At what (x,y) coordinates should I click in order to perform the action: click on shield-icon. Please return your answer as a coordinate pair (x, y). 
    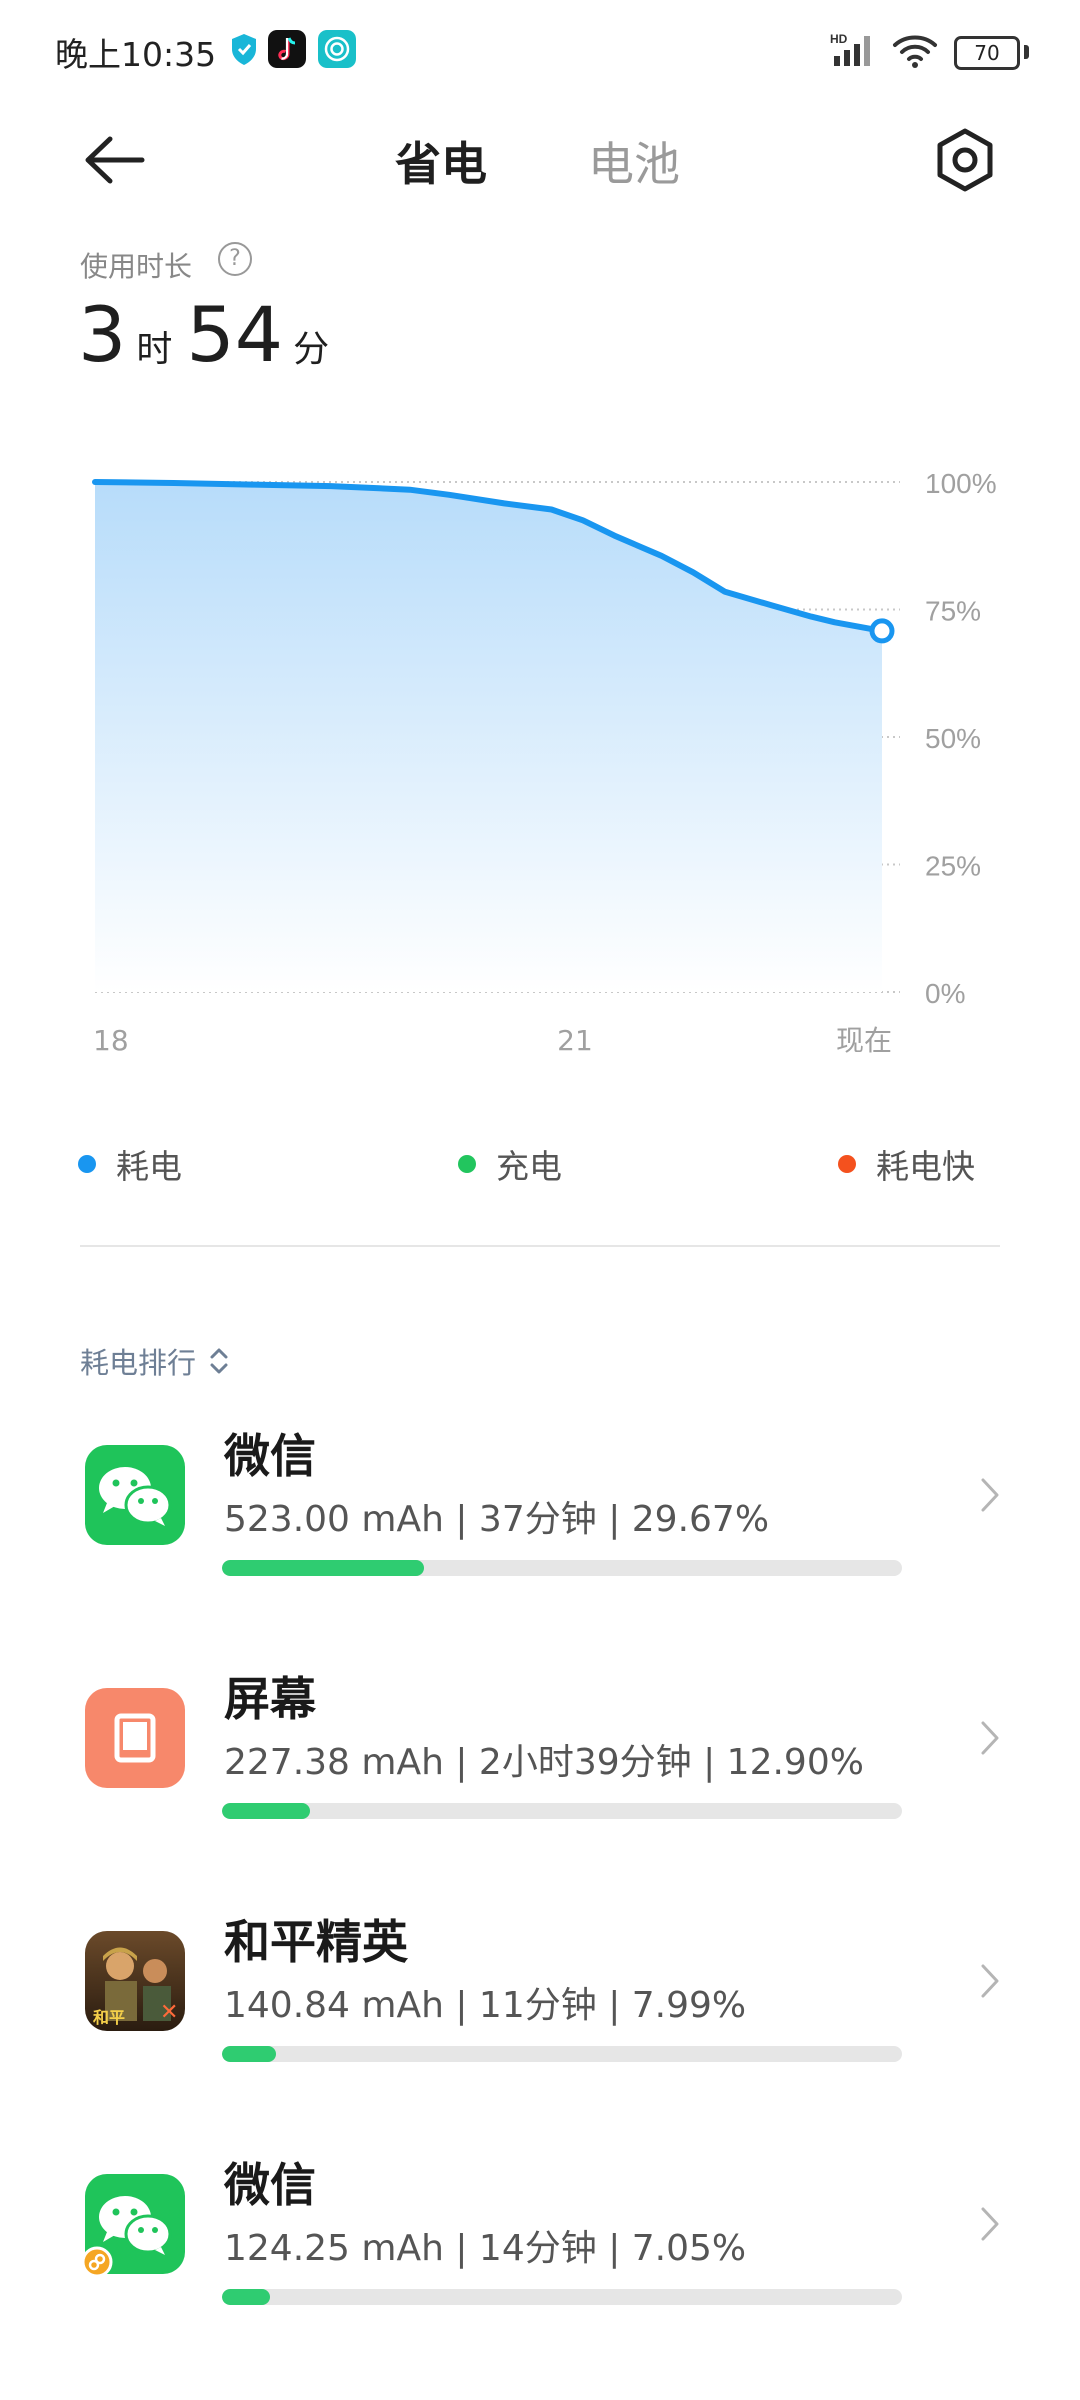
    Looking at the image, I should click on (244, 49).